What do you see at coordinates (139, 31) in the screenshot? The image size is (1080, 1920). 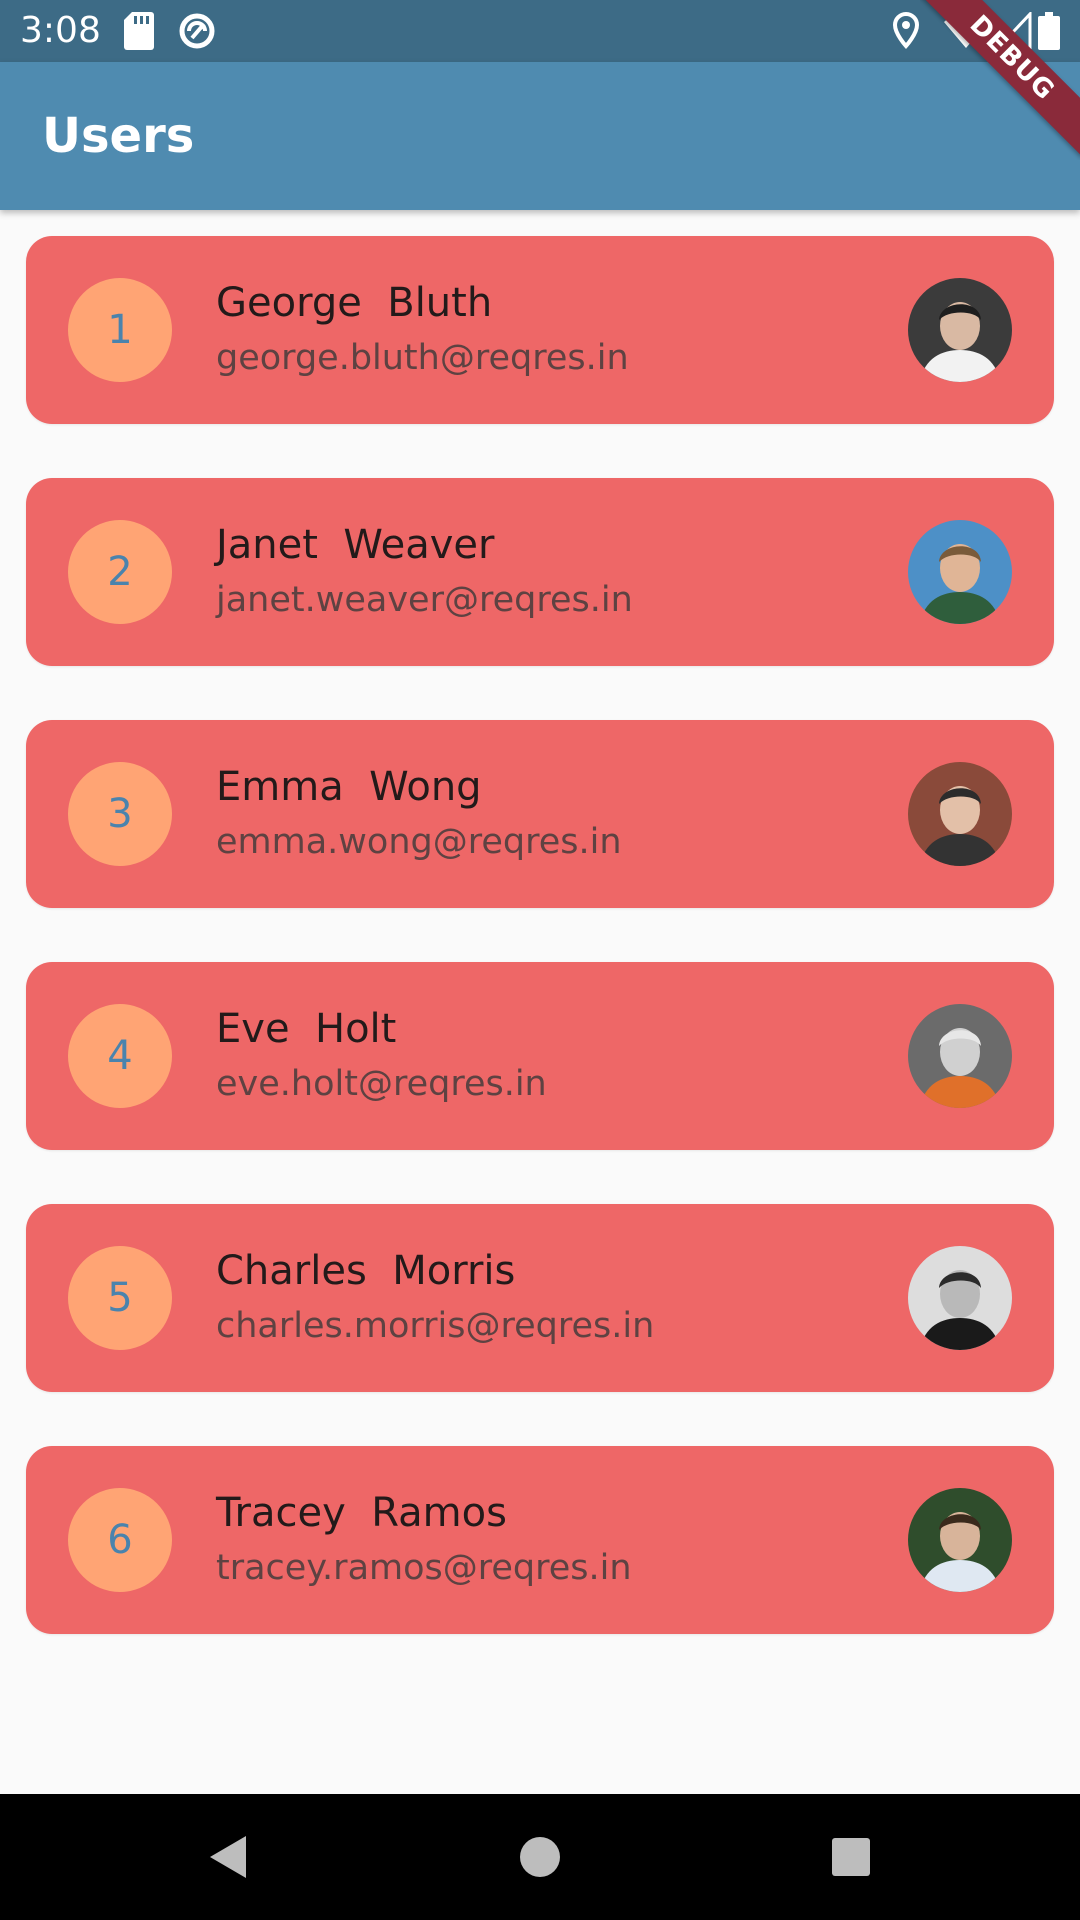 I see `sd-card-icon` at bounding box center [139, 31].